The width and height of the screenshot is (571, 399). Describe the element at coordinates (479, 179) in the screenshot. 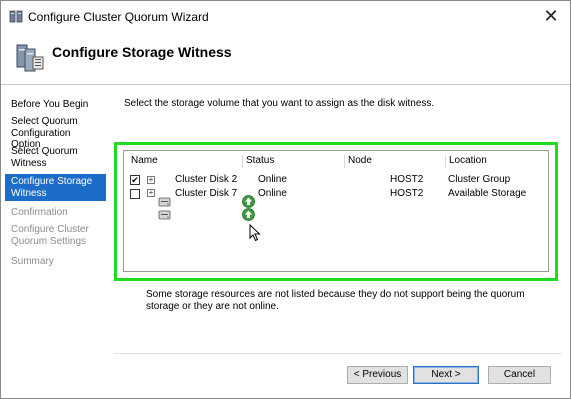

I see `row-location: Cluster Group` at that location.